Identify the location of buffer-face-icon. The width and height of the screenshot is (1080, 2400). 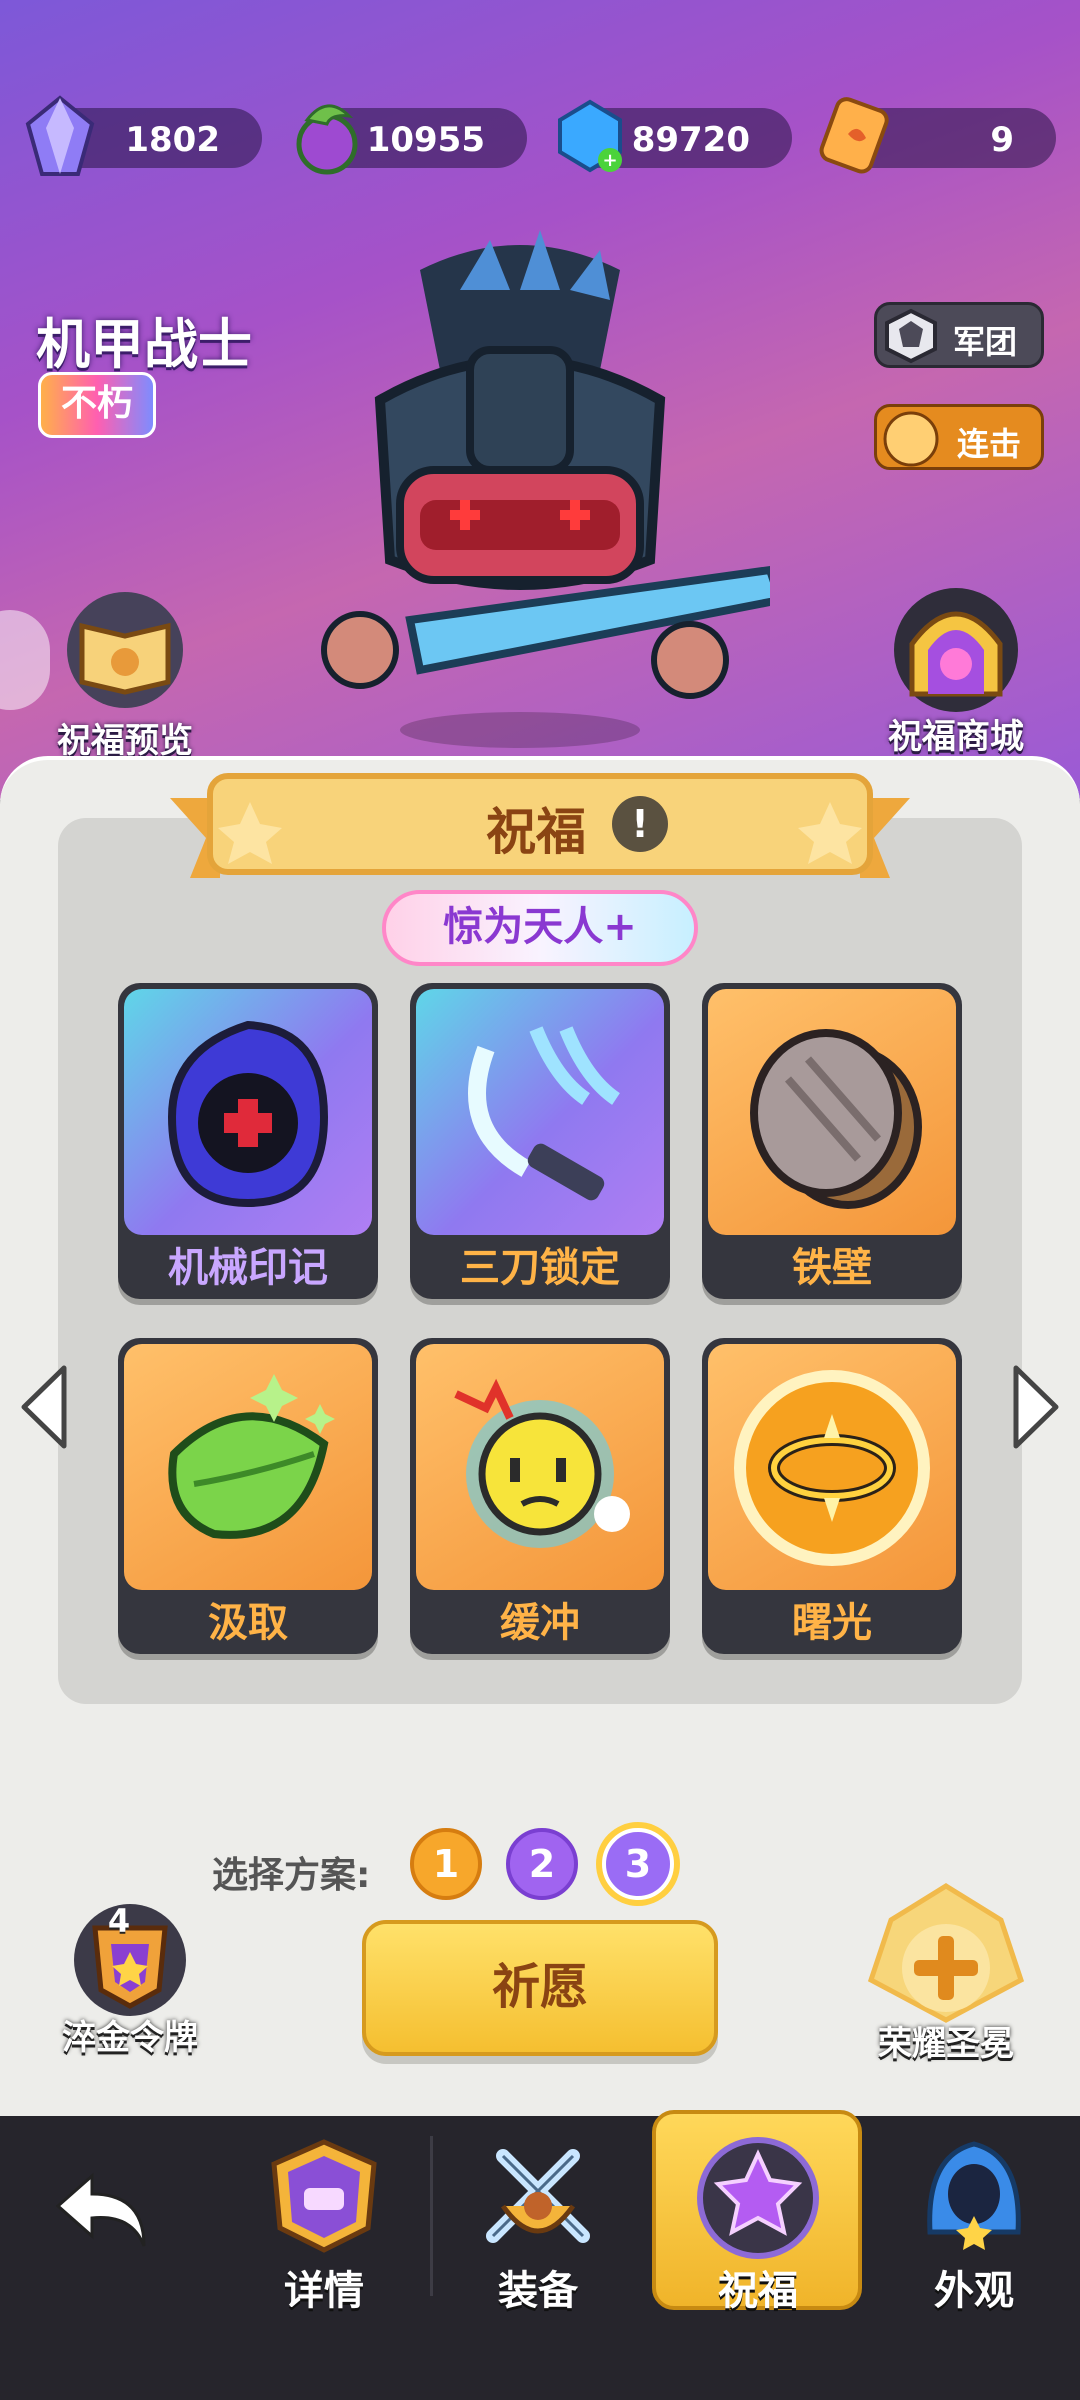
(542, 1463).